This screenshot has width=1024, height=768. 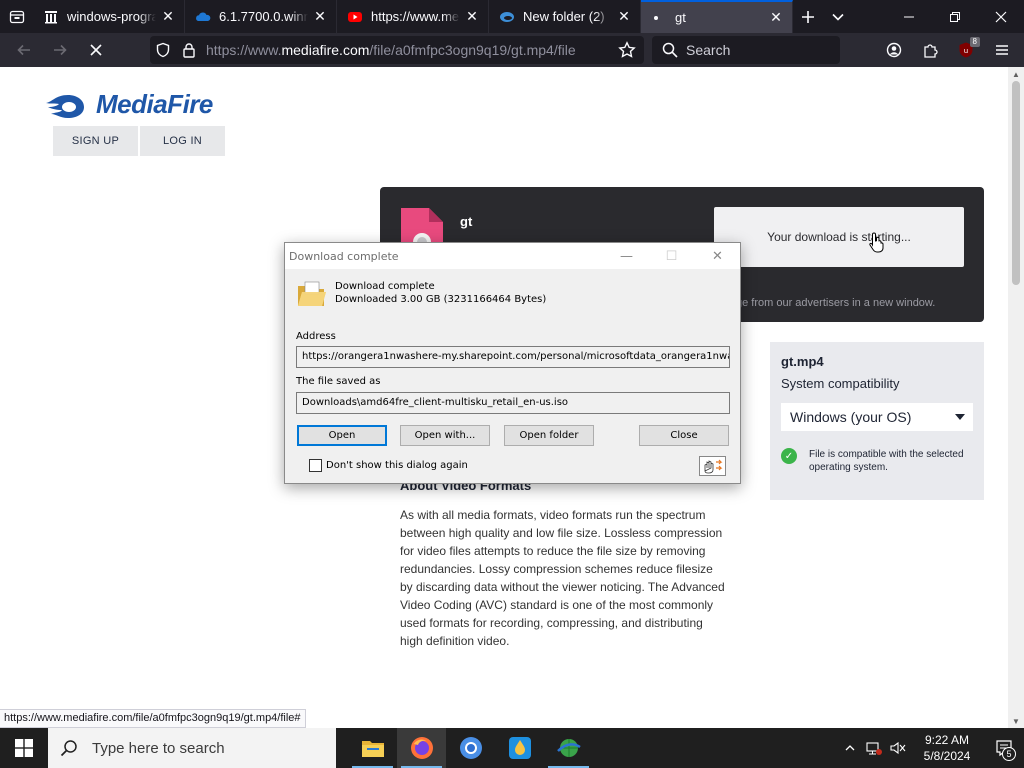 I want to click on dialog-titlebar: Download complete — ☐ ✕, so click(x=512, y=256).